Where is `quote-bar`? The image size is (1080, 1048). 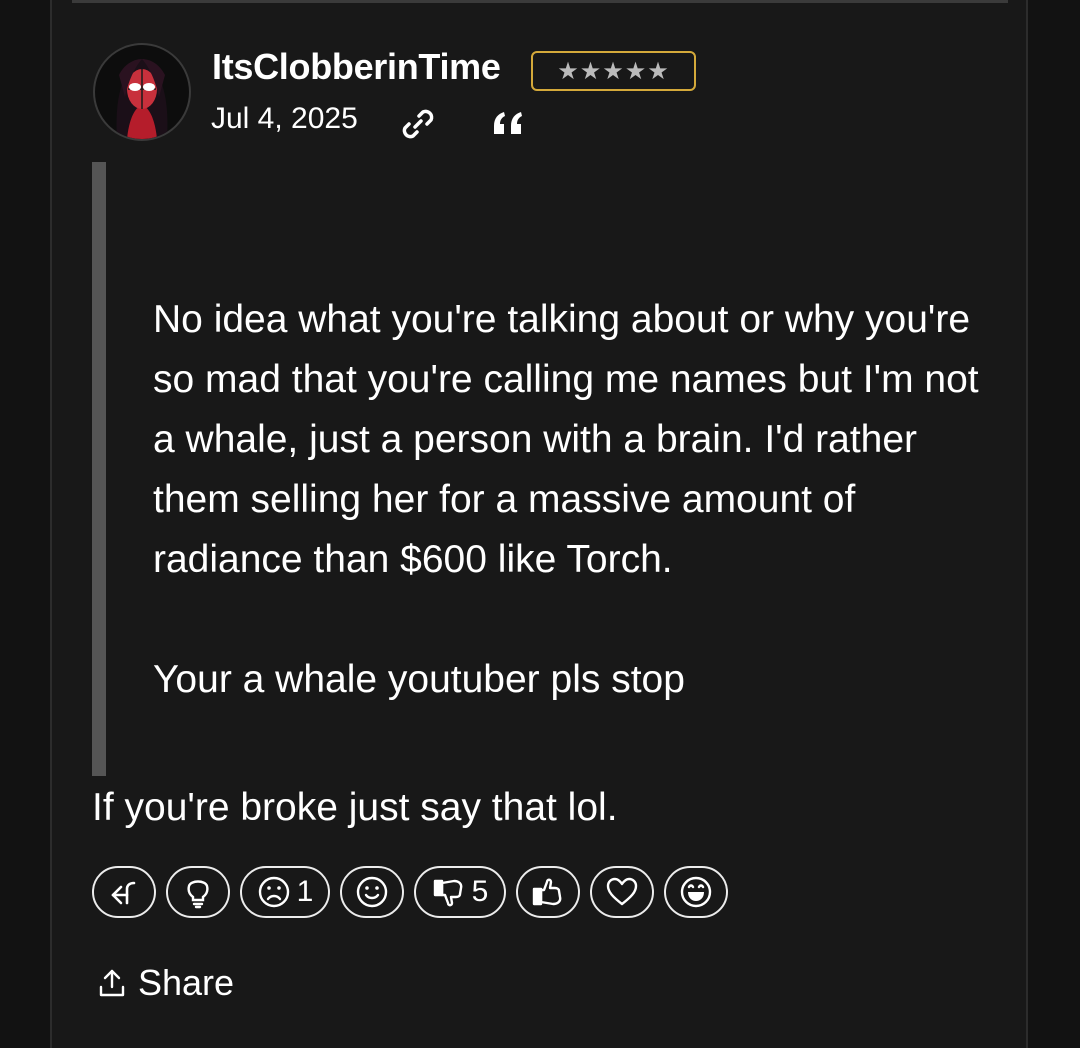 quote-bar is located at coordinates (99, 469).